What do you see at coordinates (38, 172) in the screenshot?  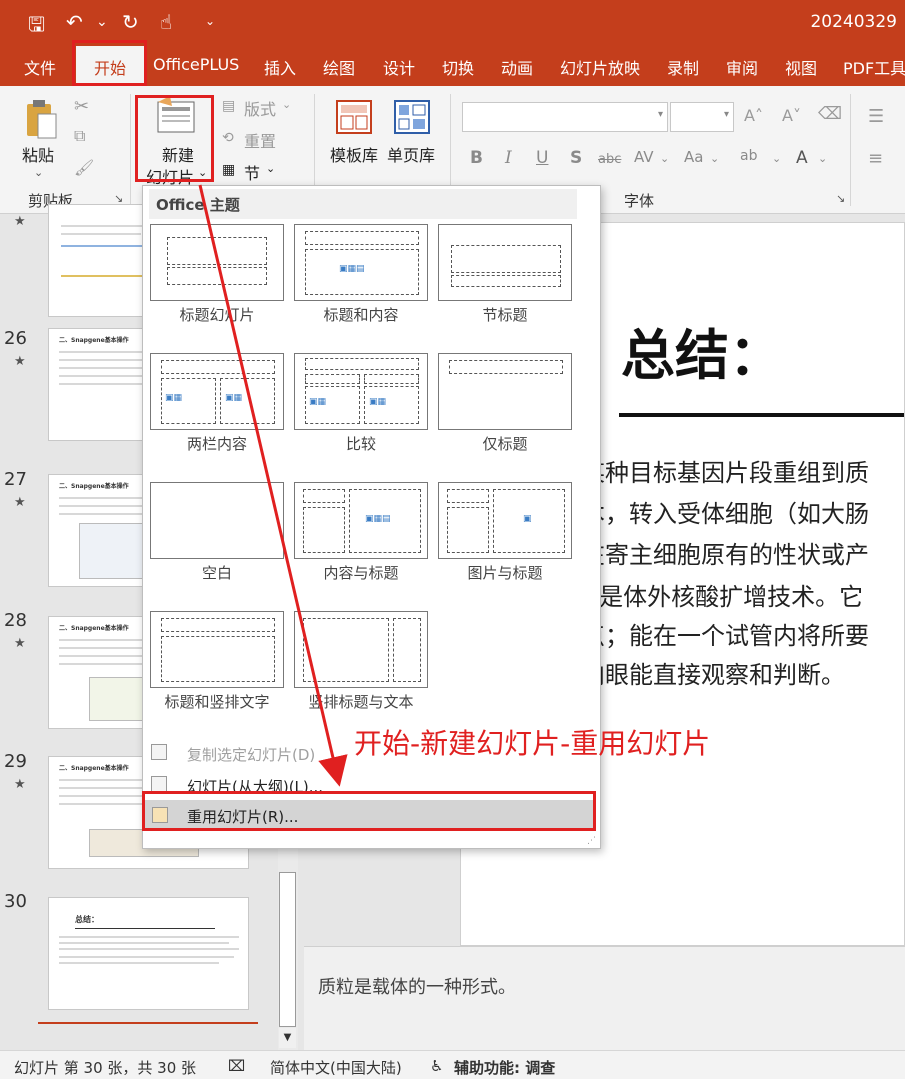 I see `paste-dropdown-icon: ⌄` at bounding box center [38, 172].